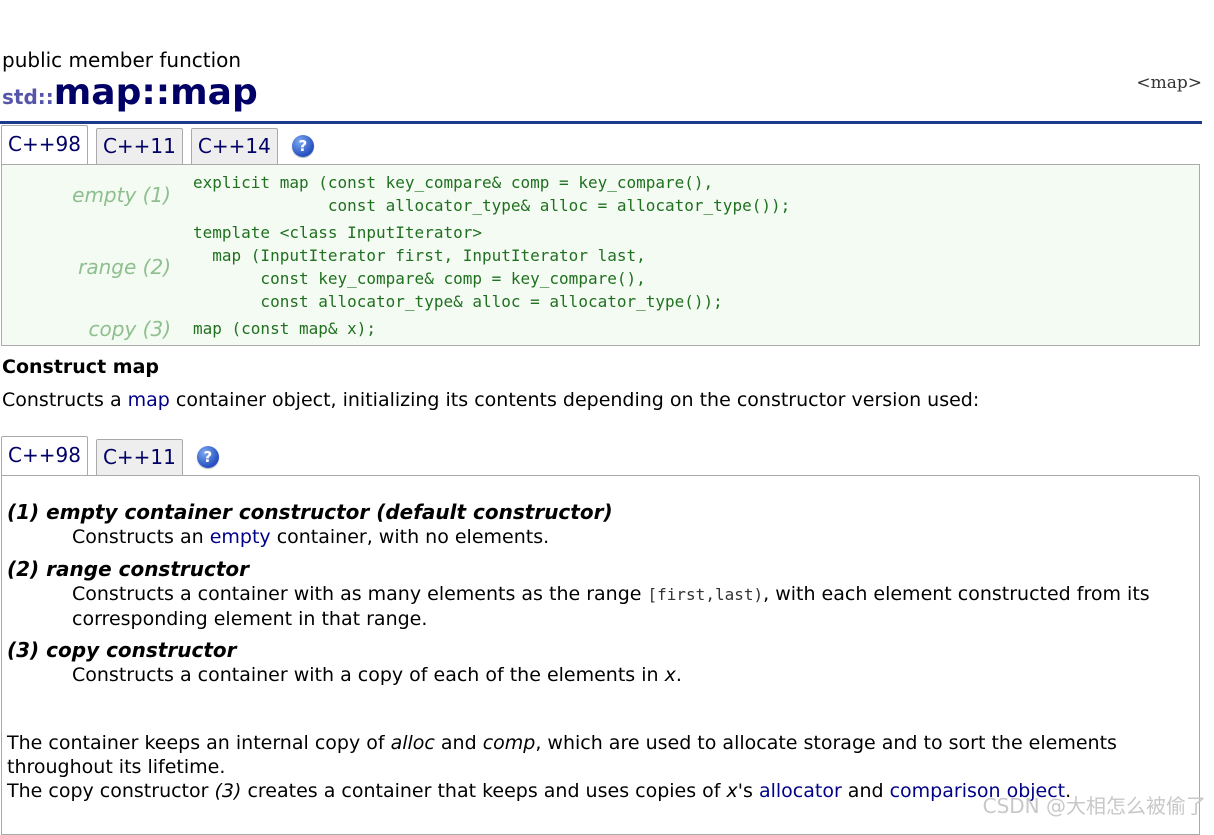 Image resolution: width=1214 pixels, height=835 pixels. Describe the element at coordinates (509, 743) in the screenshot. I see `var-comp: comp` at that location.